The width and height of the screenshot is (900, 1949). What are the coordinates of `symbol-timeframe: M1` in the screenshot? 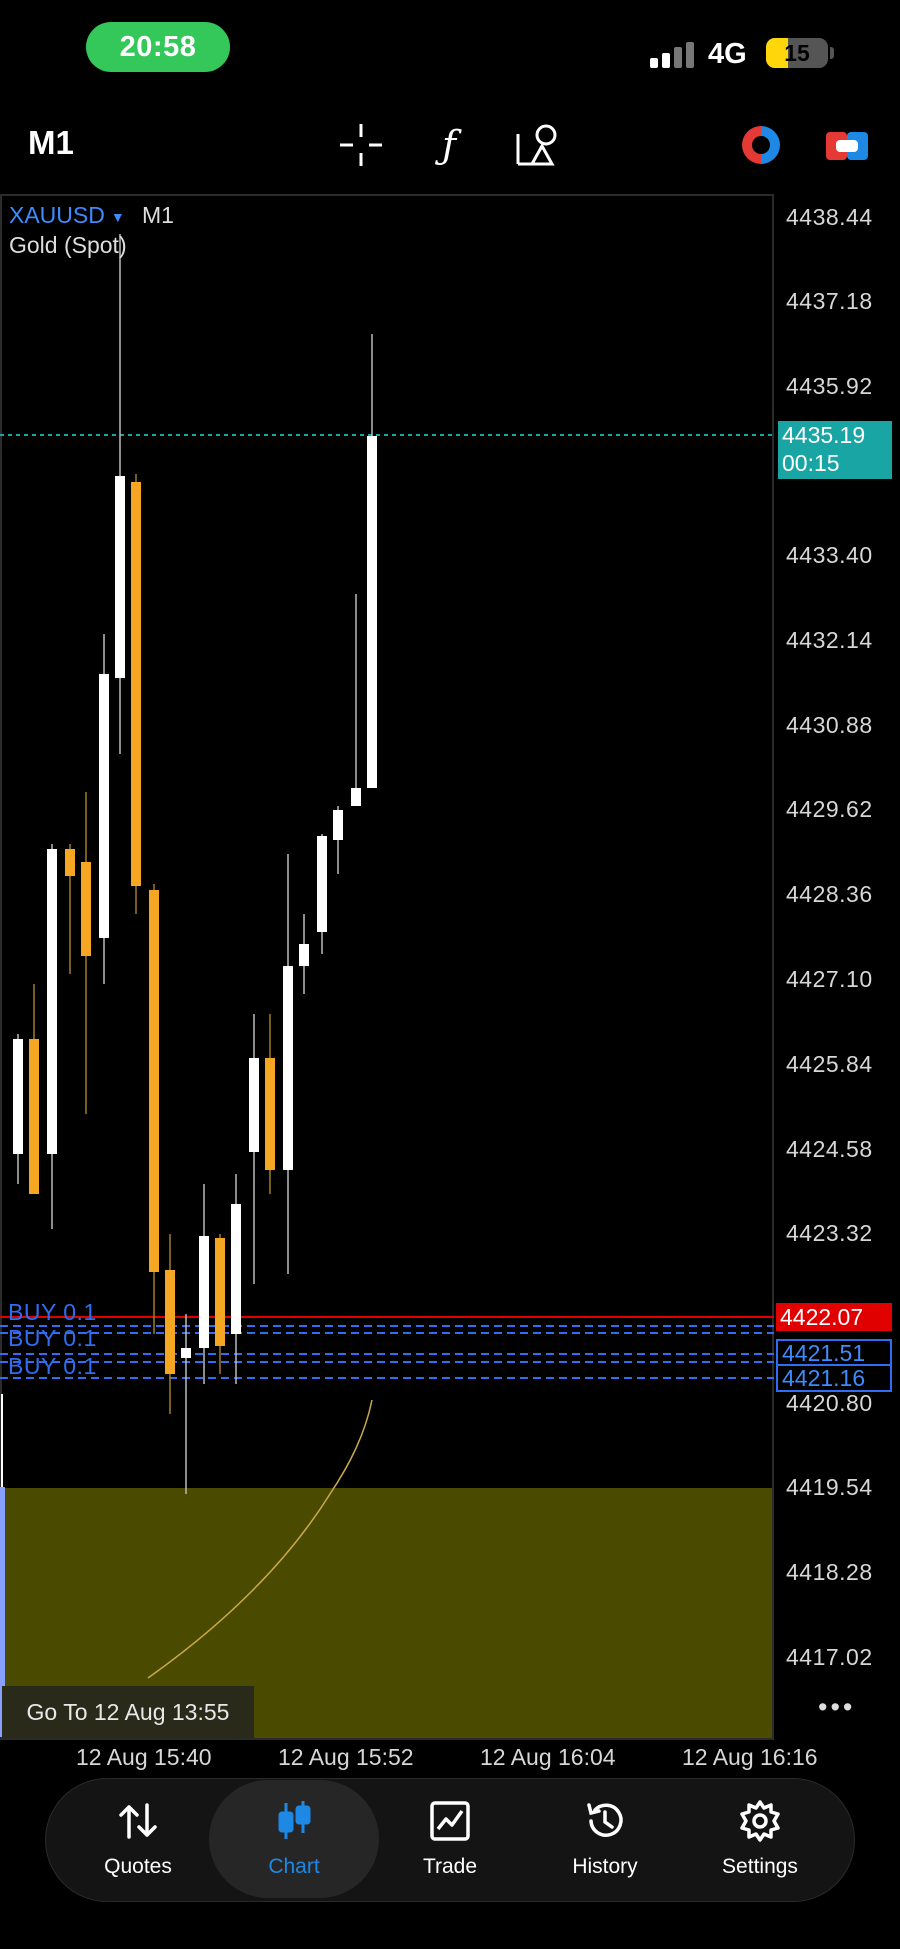 It's located at (158, 215).